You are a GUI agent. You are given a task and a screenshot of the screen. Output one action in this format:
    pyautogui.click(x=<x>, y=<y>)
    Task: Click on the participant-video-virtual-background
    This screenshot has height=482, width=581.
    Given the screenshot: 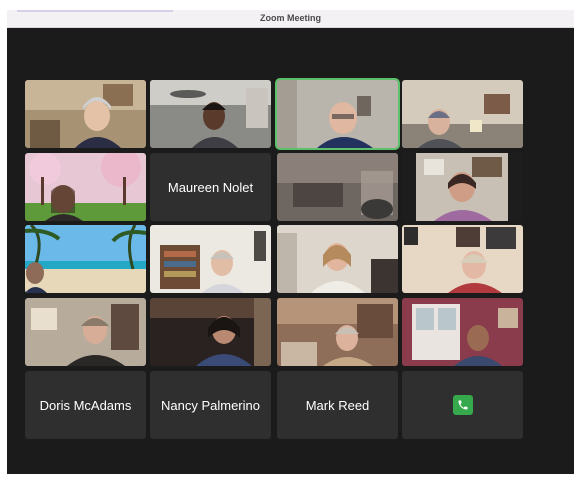 What is the action you would take?
    pyautogui.click(x=85, y=259)
    